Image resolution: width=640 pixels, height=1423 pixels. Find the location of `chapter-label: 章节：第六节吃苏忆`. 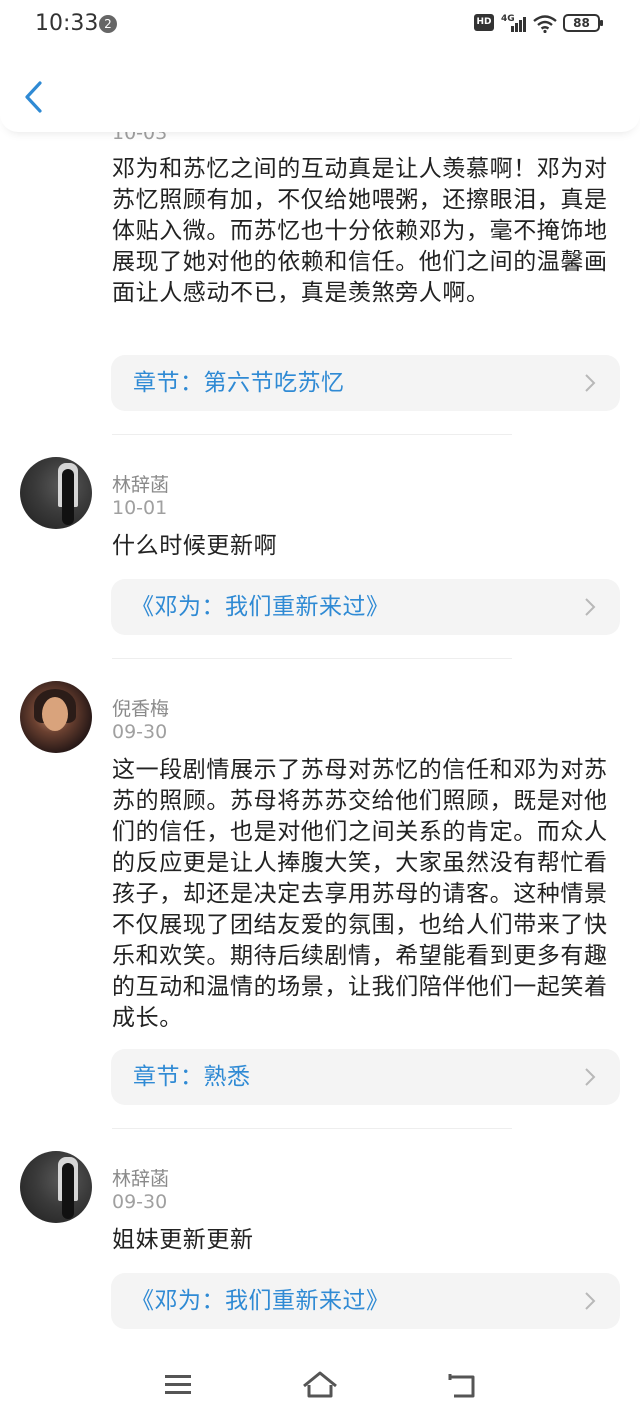

chapter-label: 章节：第六节吃苏忆 is located at coordinates (239, 383).